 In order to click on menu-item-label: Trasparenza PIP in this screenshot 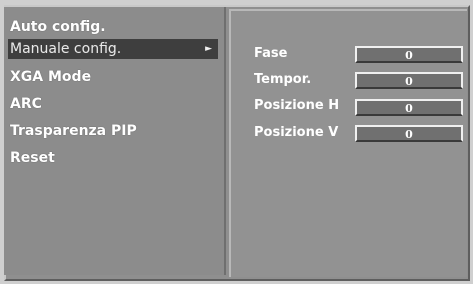, I will do `click(73, 131)`.